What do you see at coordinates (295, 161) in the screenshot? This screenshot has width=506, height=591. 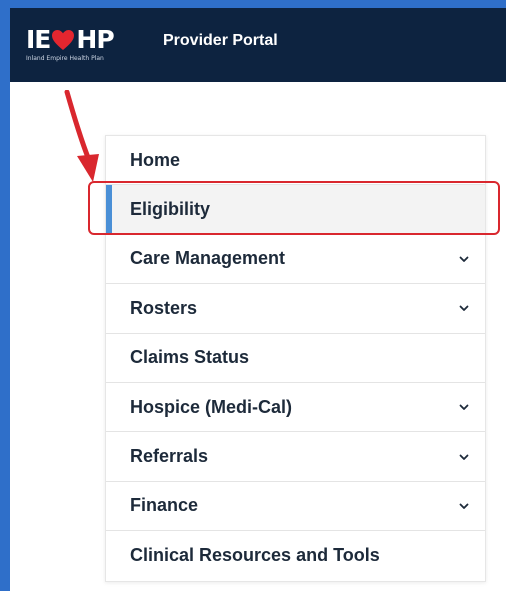 I see `menu-item-home: Home` at bounding box center [295, 161].